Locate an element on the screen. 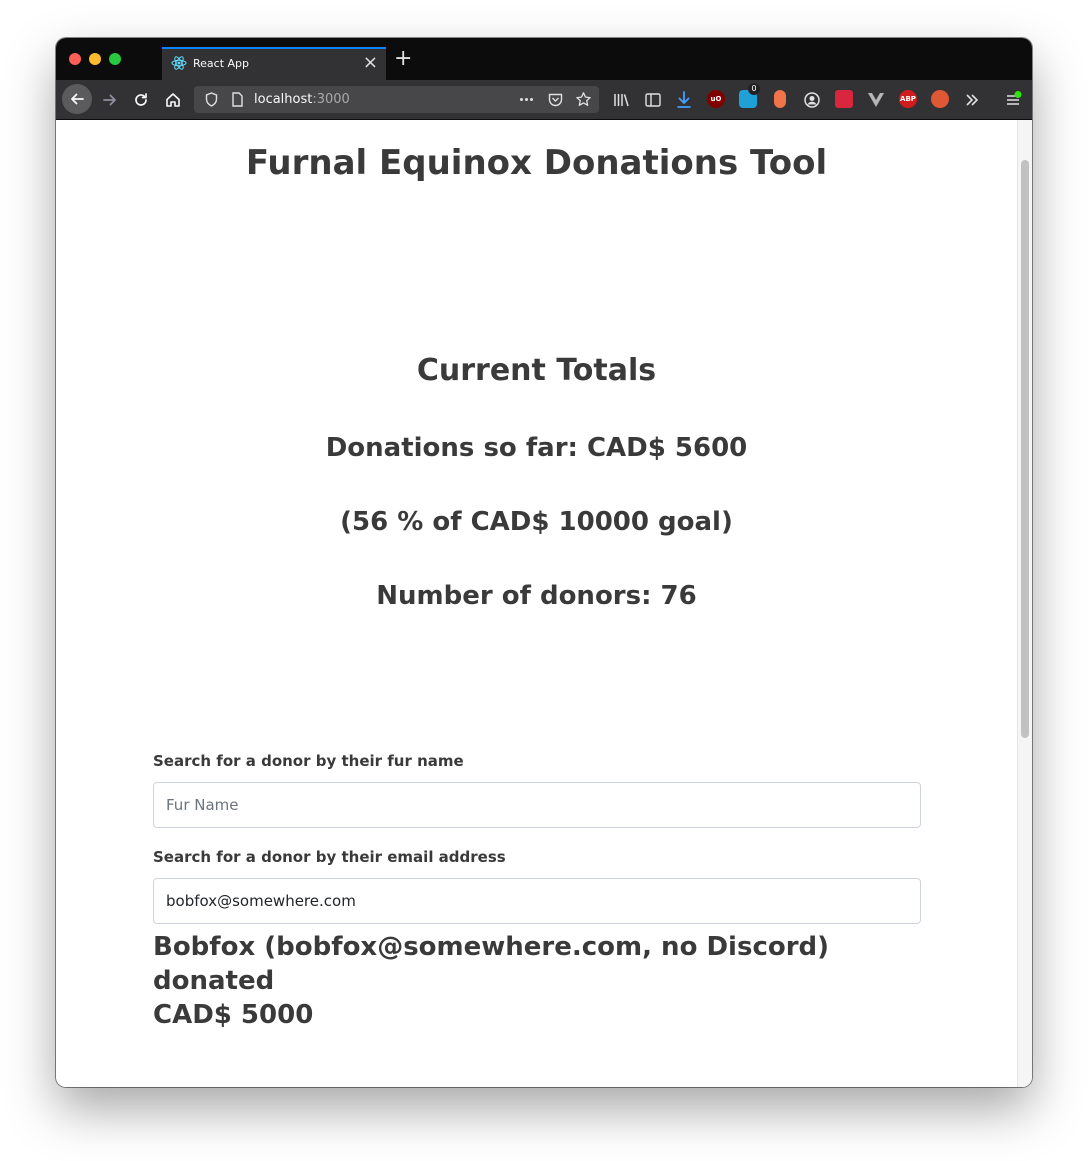 The width and height of the screenshot is (1088, 1161). fur-name-label: Search for a donor by their fur name is located at coordinates (308, 761).